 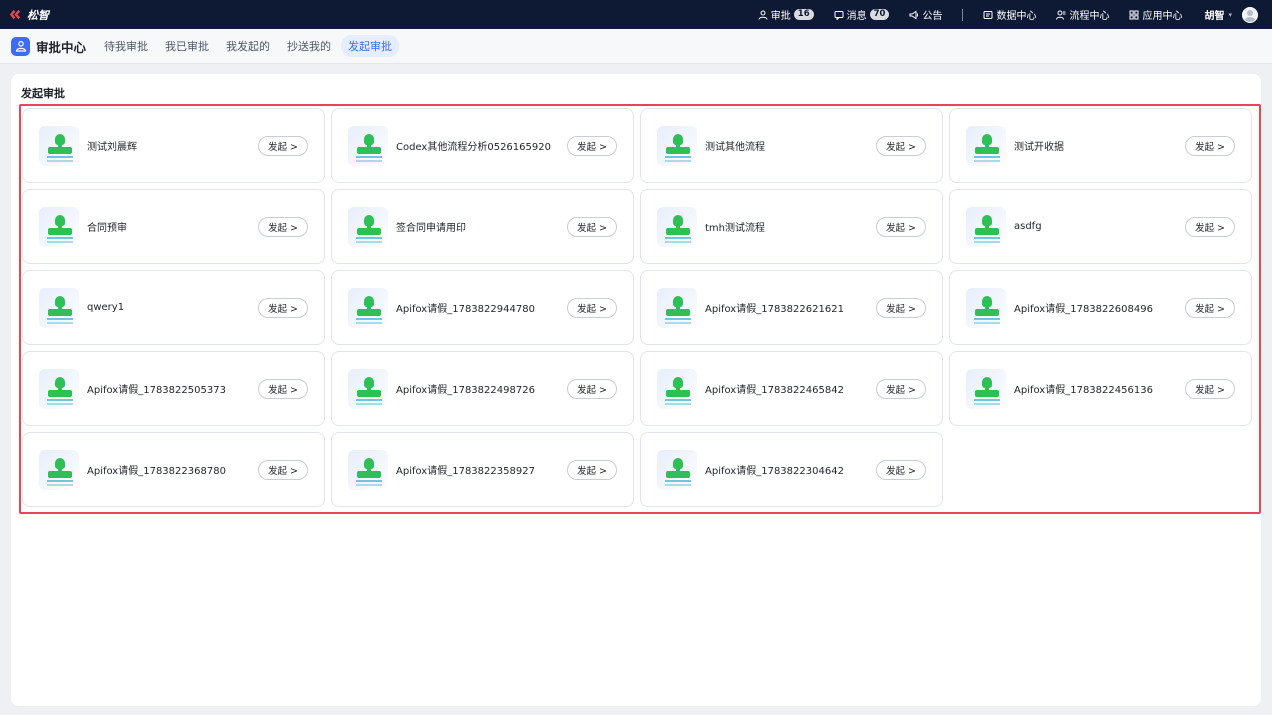 I want to click on sub-nav: 审批中心 待我审批 我已审批 我发起的 抄送我的 发起审批, so click(x=636, y=46).